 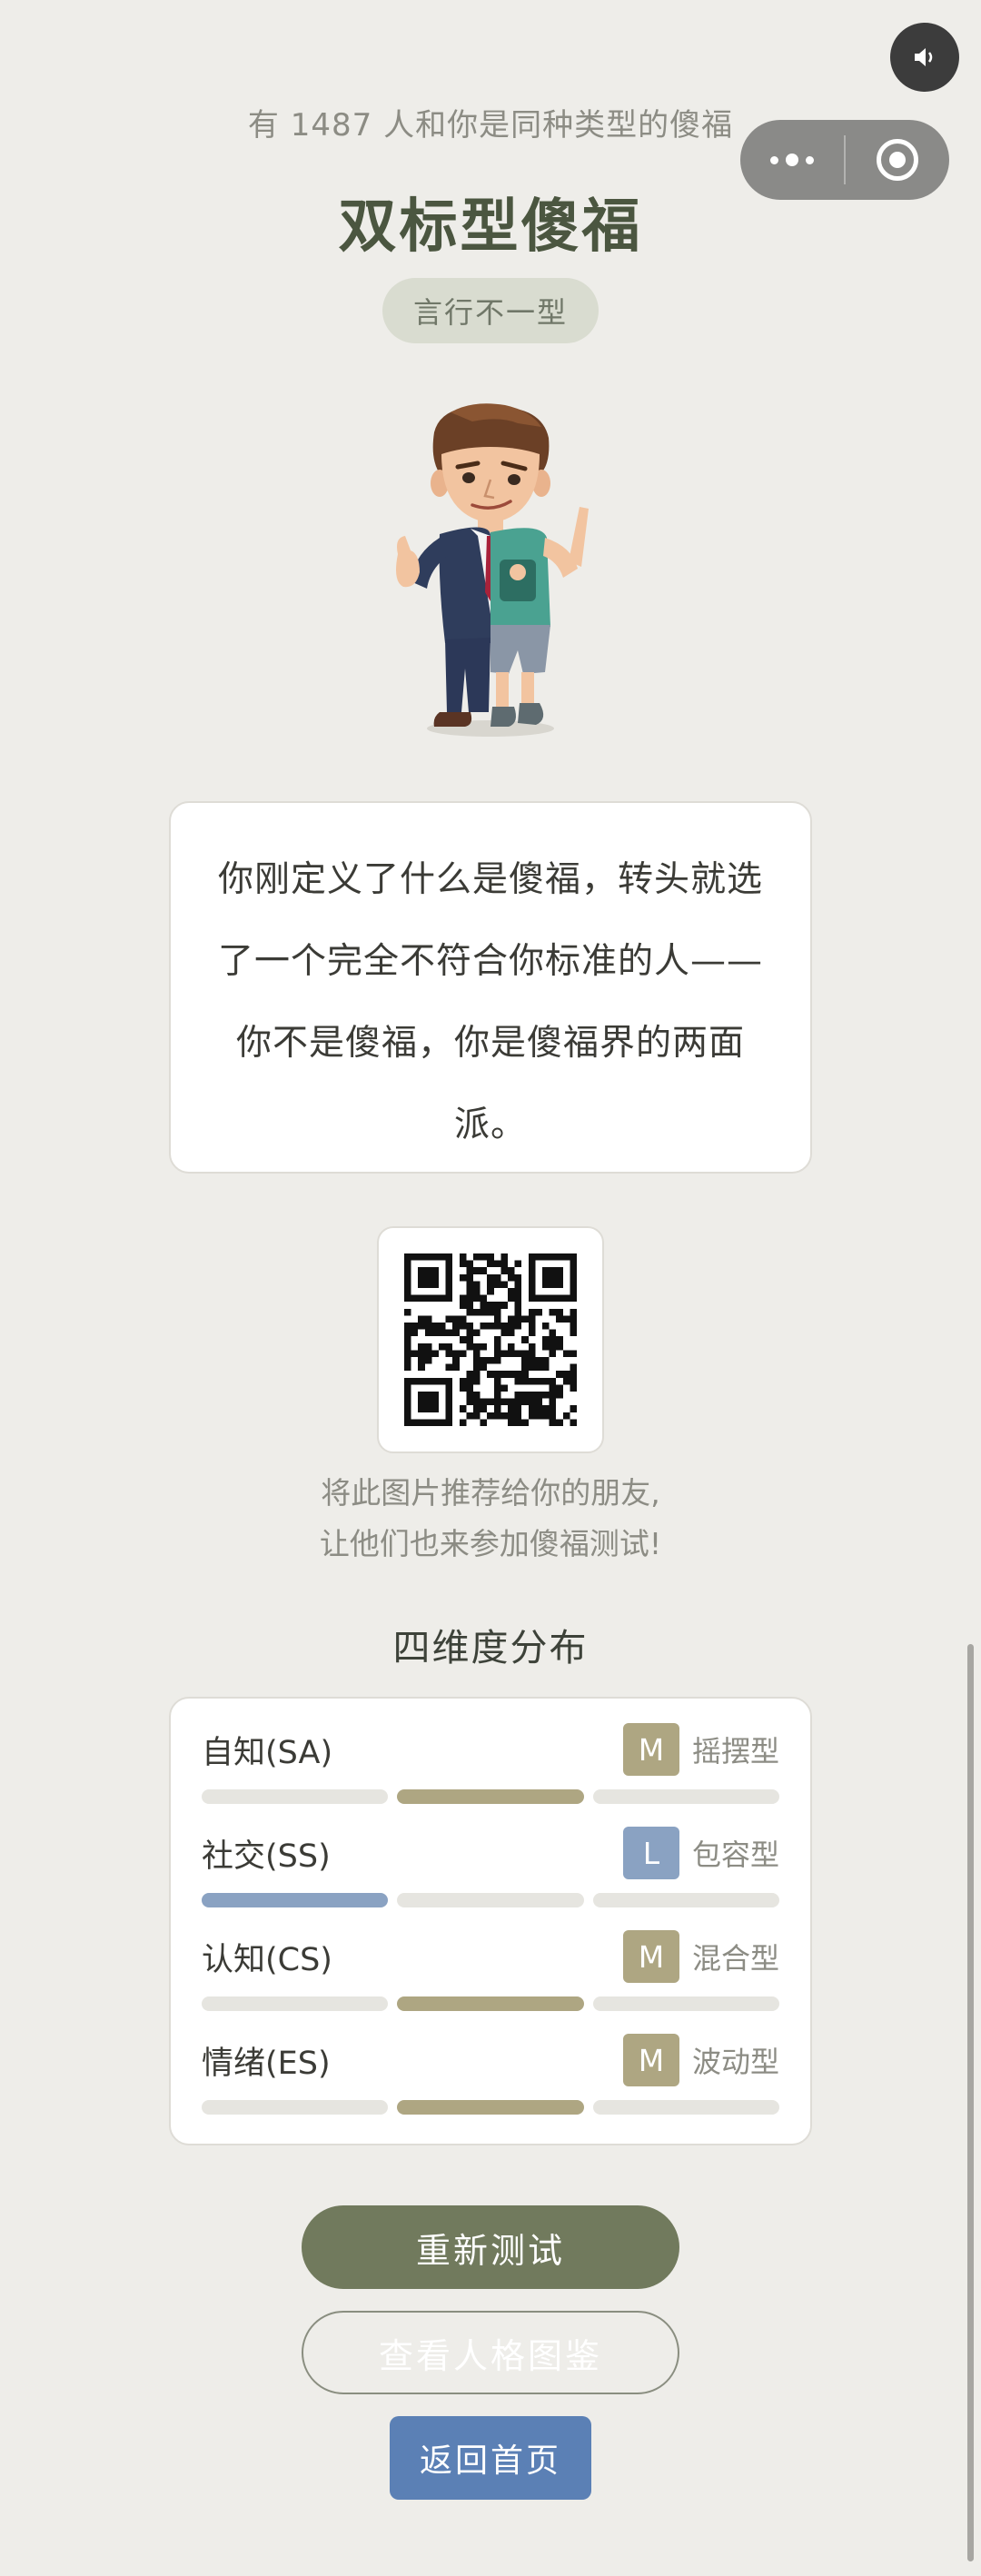 What do you see at coordinates (490, 1647) in the screenshot?
I see `dimensions-title: 四维度分布` at bounding box center [490, 1647].